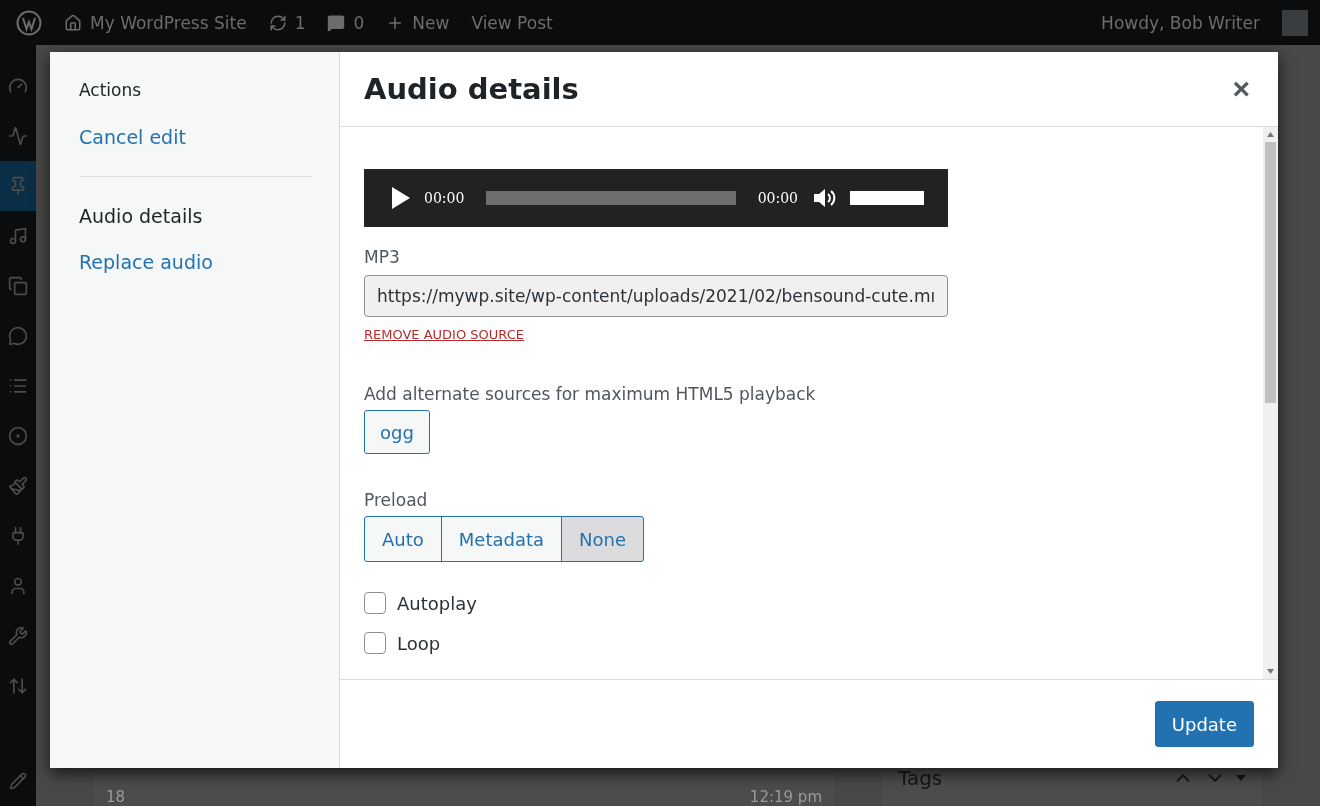 This screenshot has height=806, width=1320. What do you see at coordinates (18, 286) in the screenshot?
I see `pages-icon` at bounding box center [18, 286].